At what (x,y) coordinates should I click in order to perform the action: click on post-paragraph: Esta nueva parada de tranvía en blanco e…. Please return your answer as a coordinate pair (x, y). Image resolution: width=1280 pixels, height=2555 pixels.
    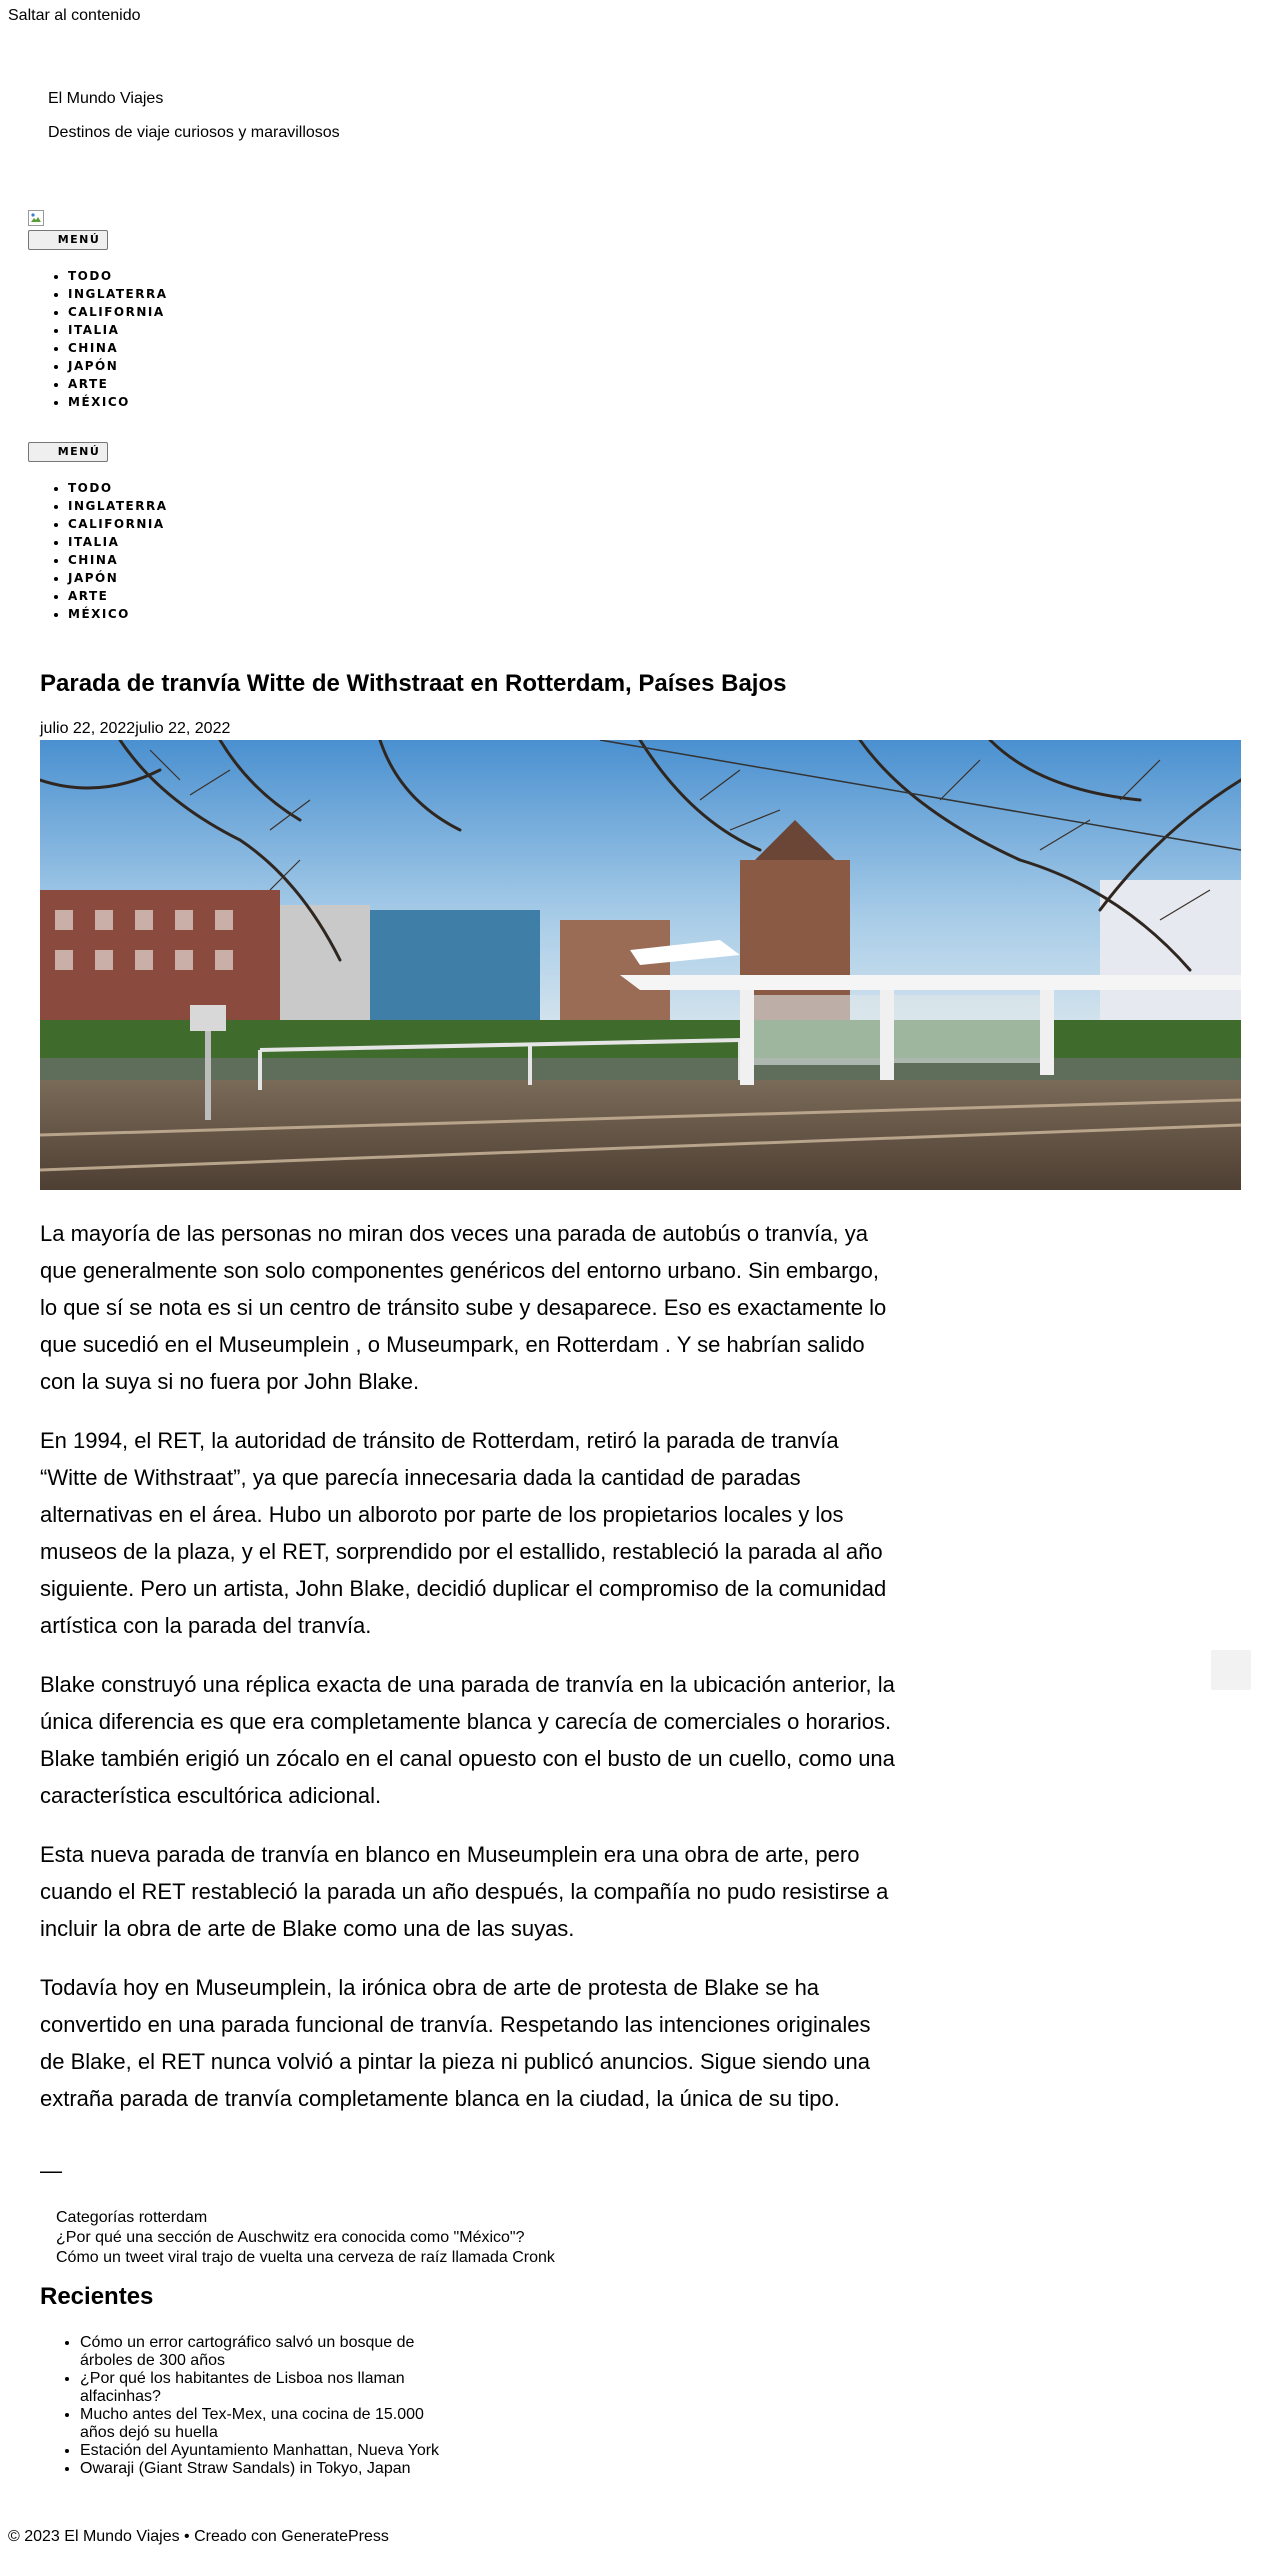
    Looking at the image, I should click on (464, 1891).